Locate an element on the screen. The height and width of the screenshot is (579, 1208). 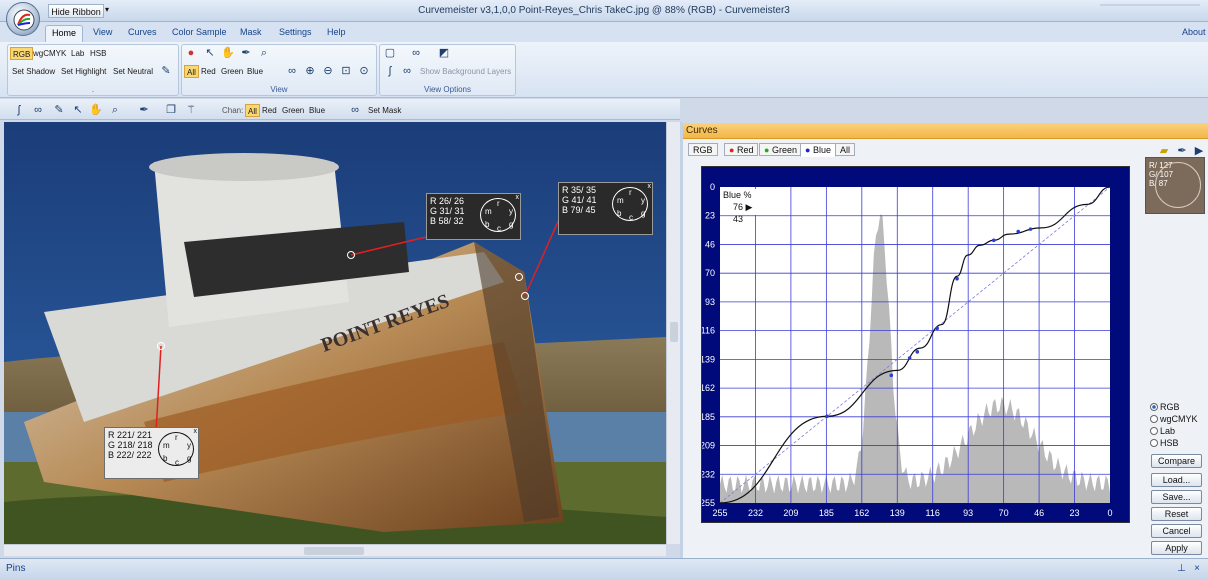
y-tick-label: 0 is located at coordinates (712, 187).